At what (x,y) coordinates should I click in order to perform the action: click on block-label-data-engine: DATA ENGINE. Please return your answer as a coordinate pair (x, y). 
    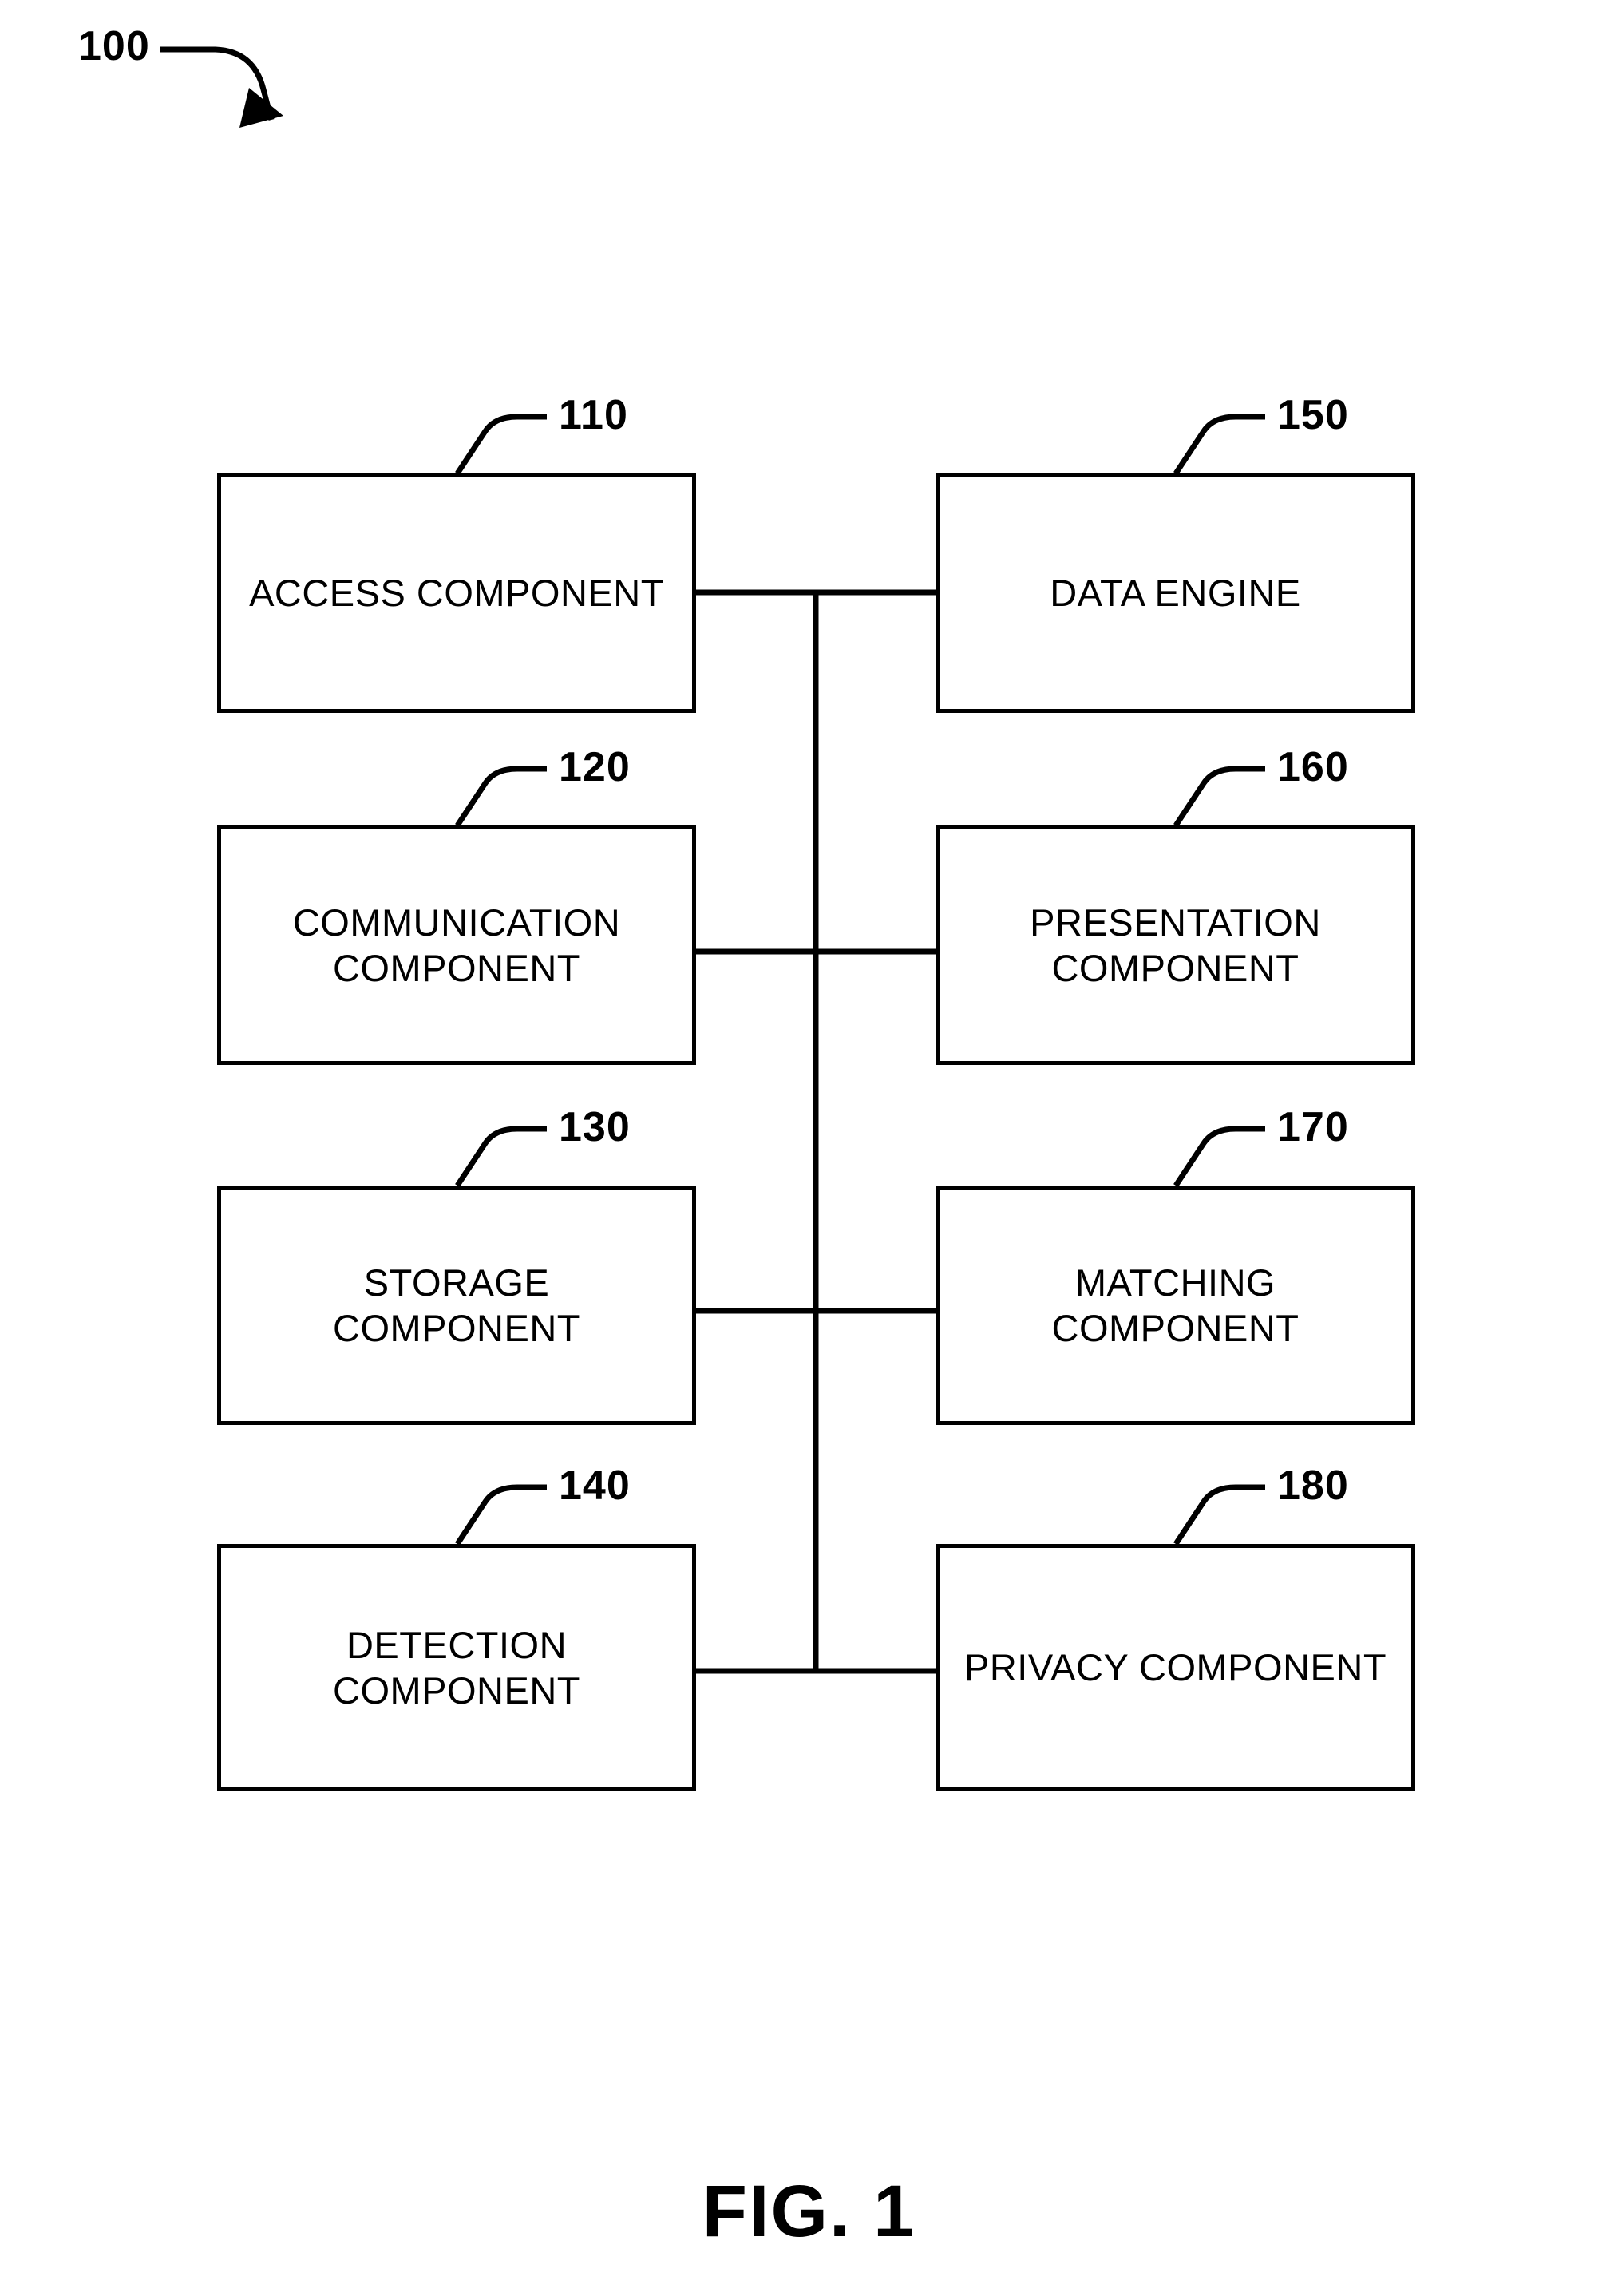
    Looking at the image, I should click on (1175, 593).